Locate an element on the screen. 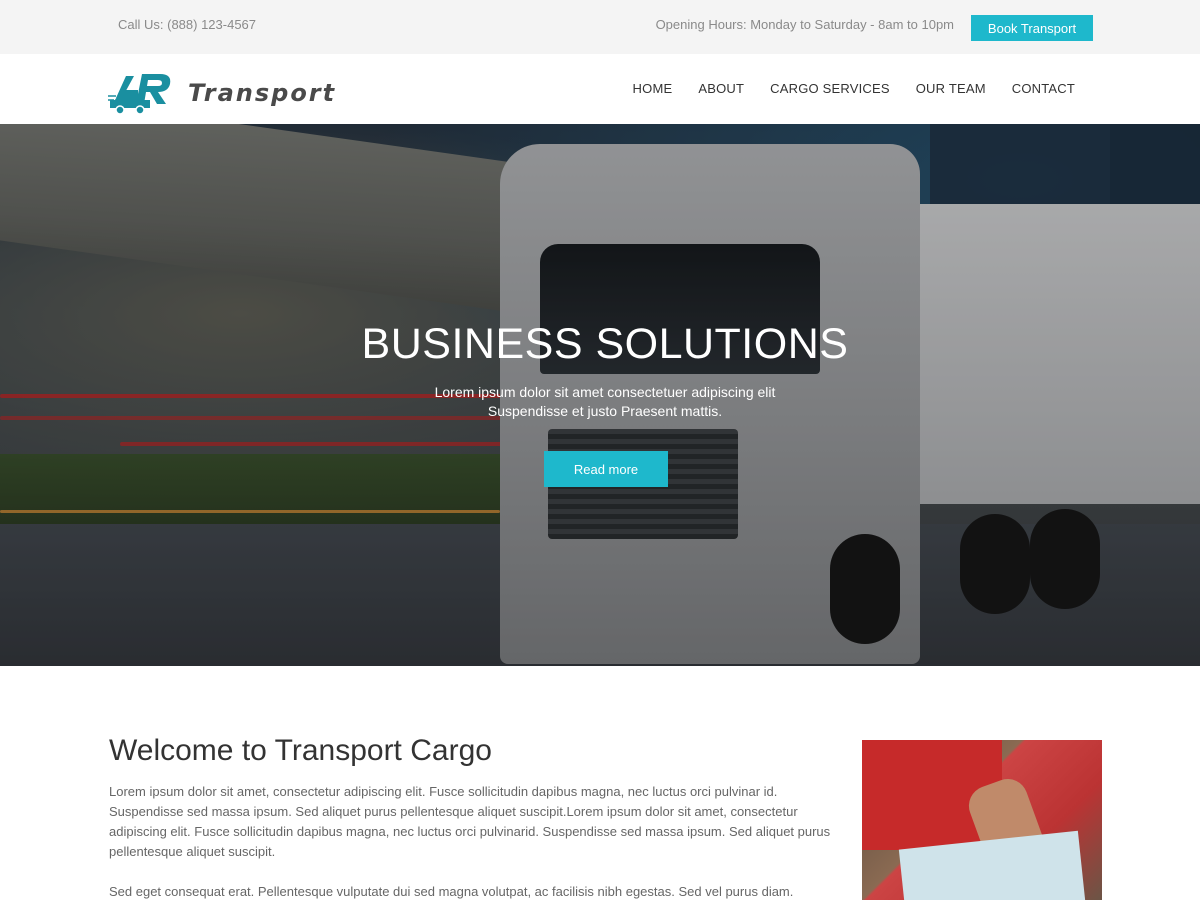 The image size is (1200, 900). nav-about: ABOUT is located at coordinates (721, 88).